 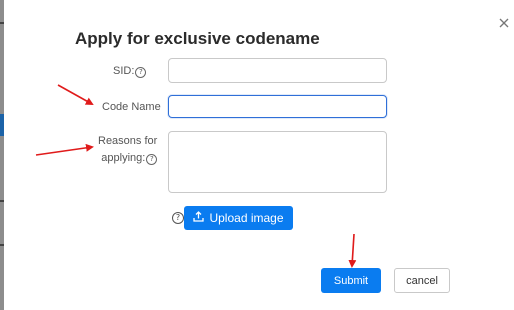 I want to click on code-name-input, so click(x=277, y=106).